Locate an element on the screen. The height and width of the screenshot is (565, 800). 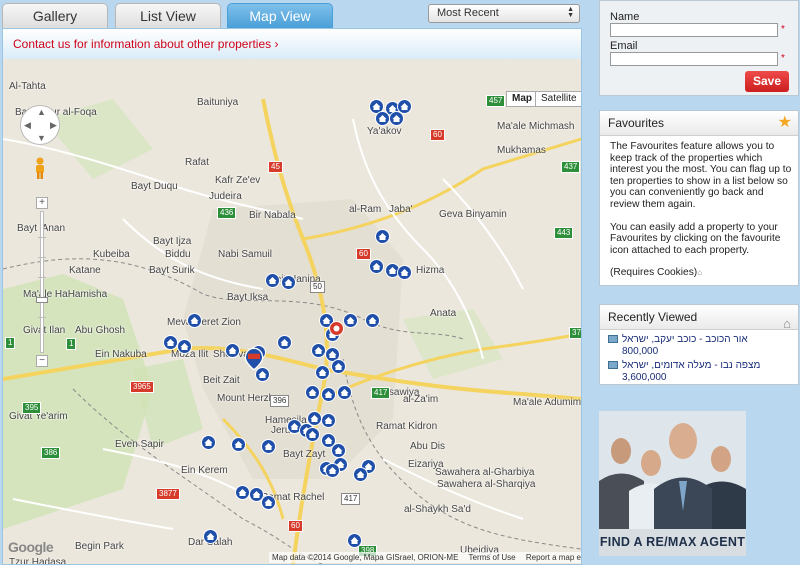
map-place-label: Ramat Kidron is located at coordinates (407, 426).